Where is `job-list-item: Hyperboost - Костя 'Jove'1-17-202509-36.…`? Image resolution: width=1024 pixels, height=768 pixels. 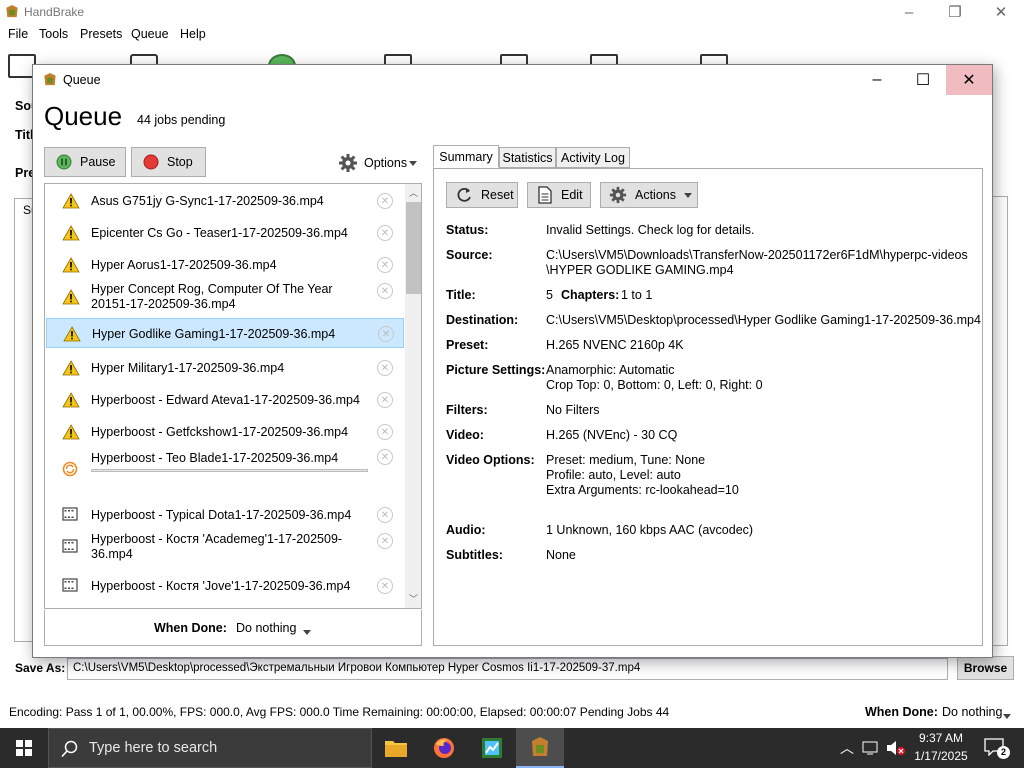
job-list-item: Hyperboost - Костя 'Jove'1-17-202509-36.… is located at coordinates (225, 586).